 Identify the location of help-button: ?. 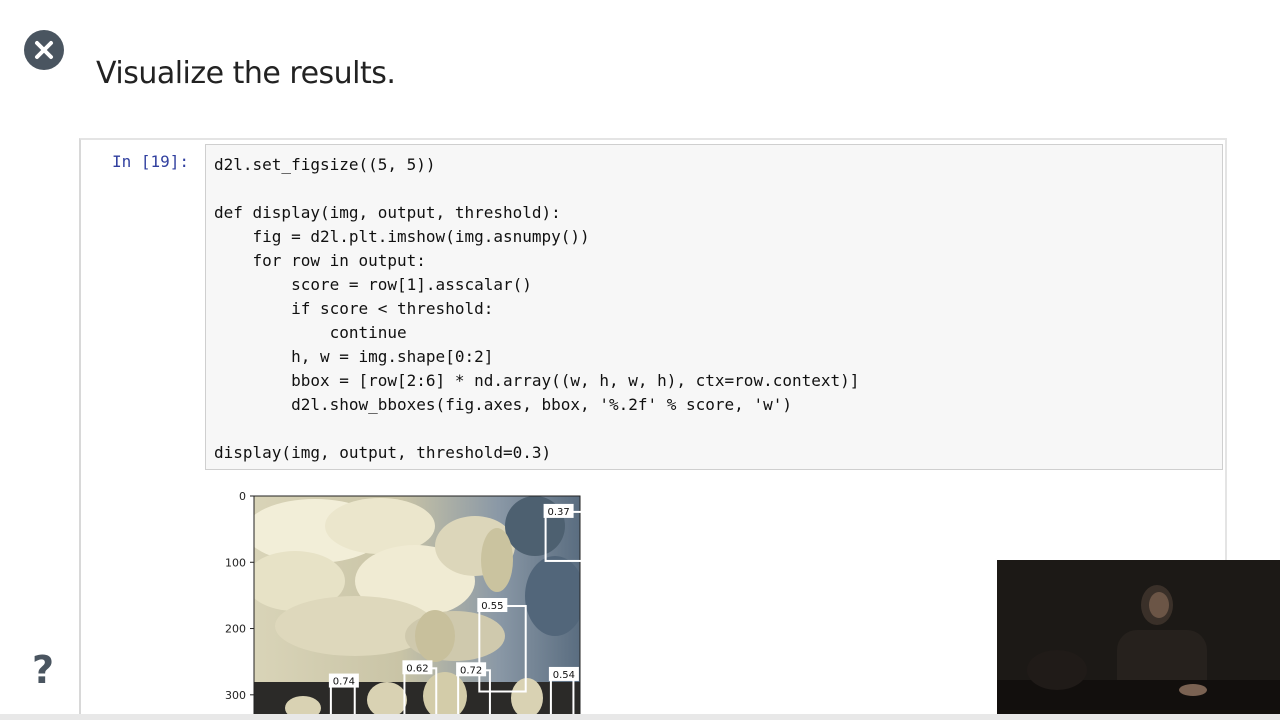
(43, 670).